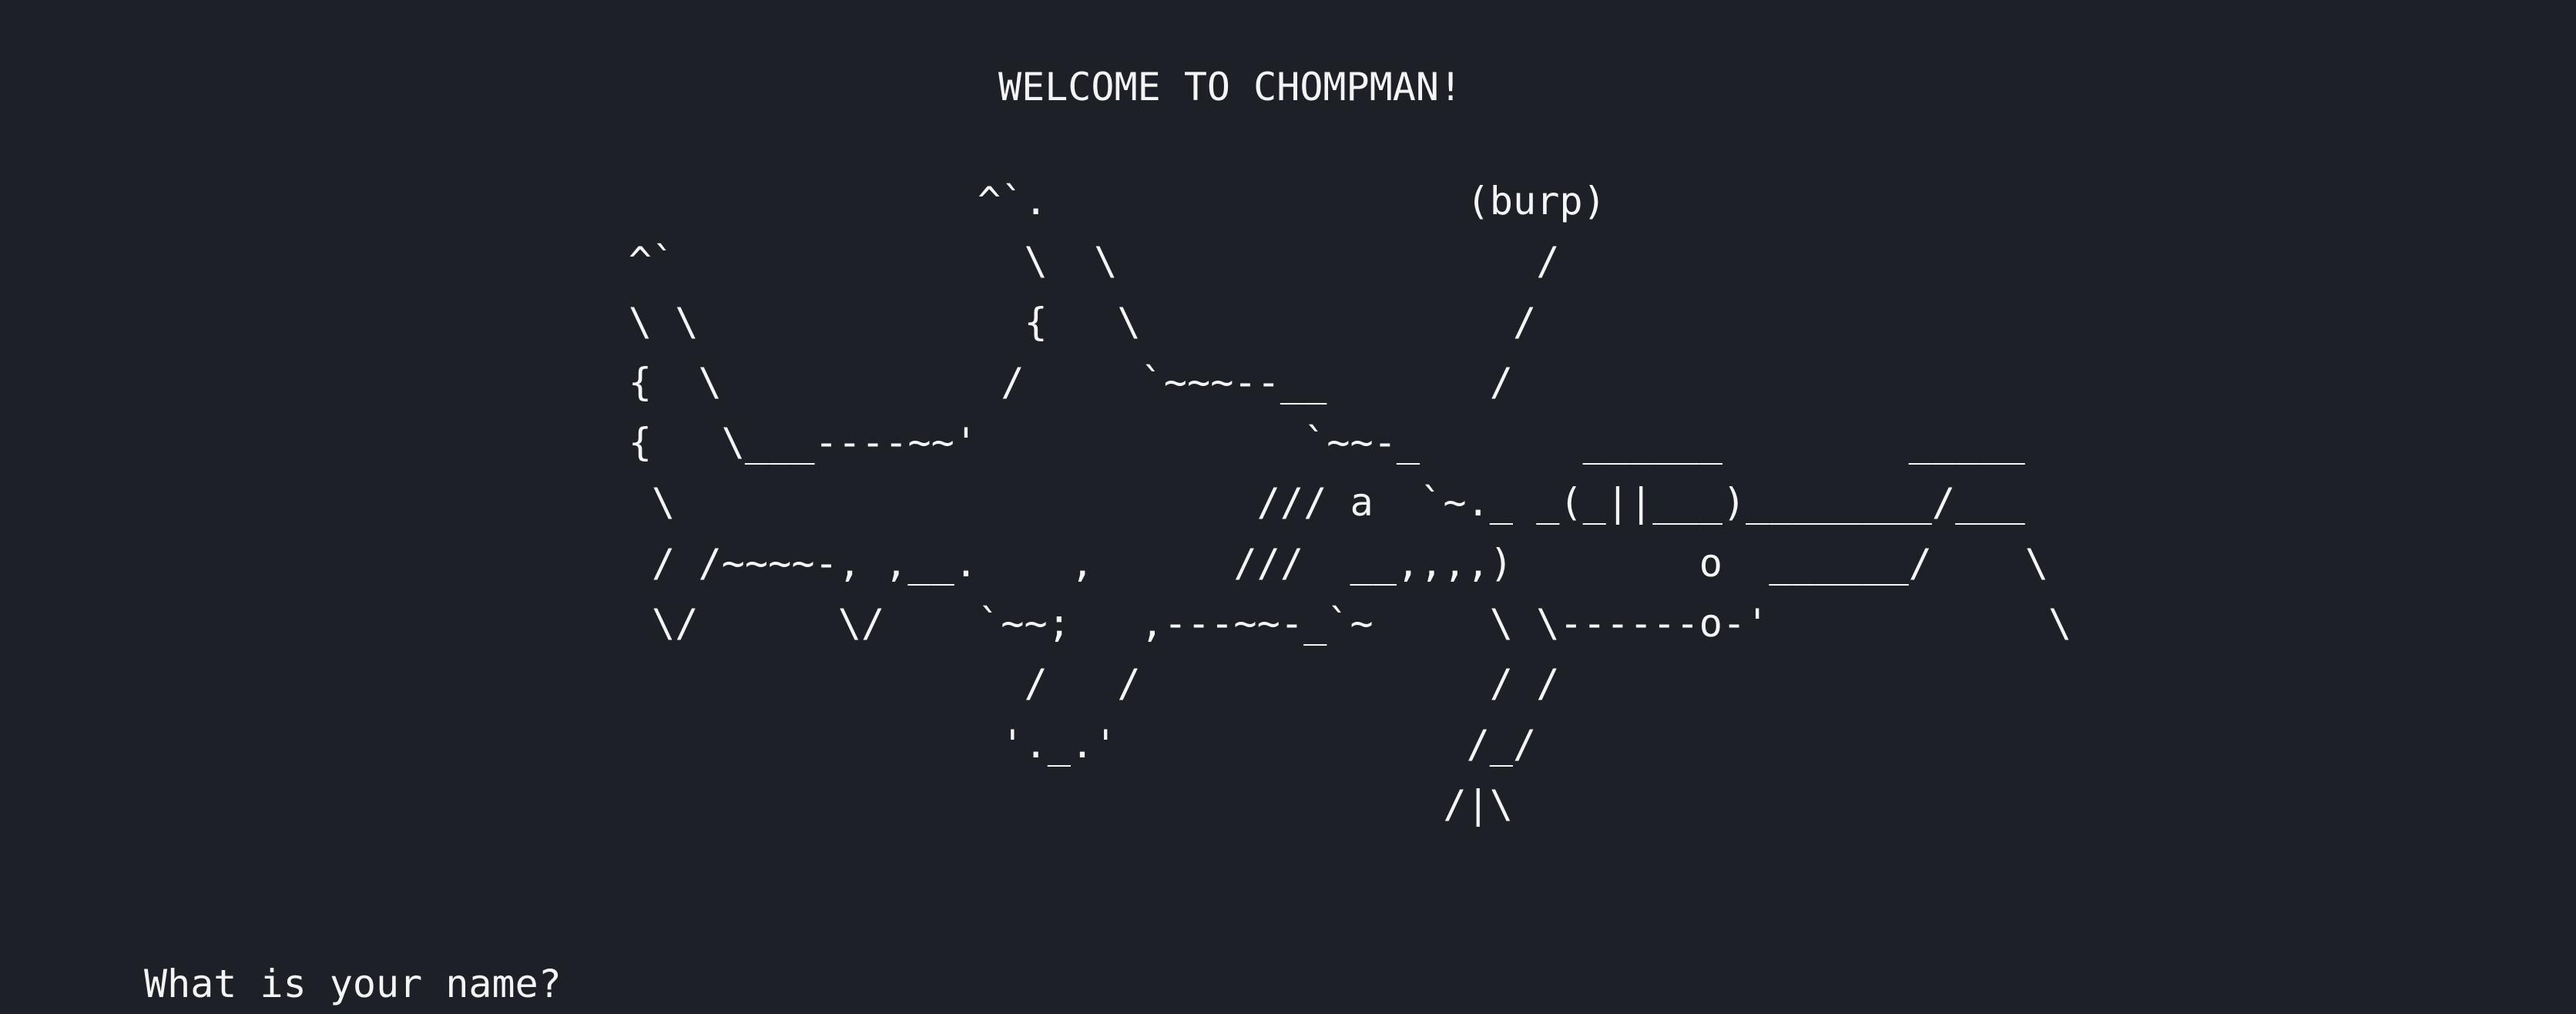  I want to click on welcome-banner: WELCOME TO CHOMPMAN!, so click(1230, 87).